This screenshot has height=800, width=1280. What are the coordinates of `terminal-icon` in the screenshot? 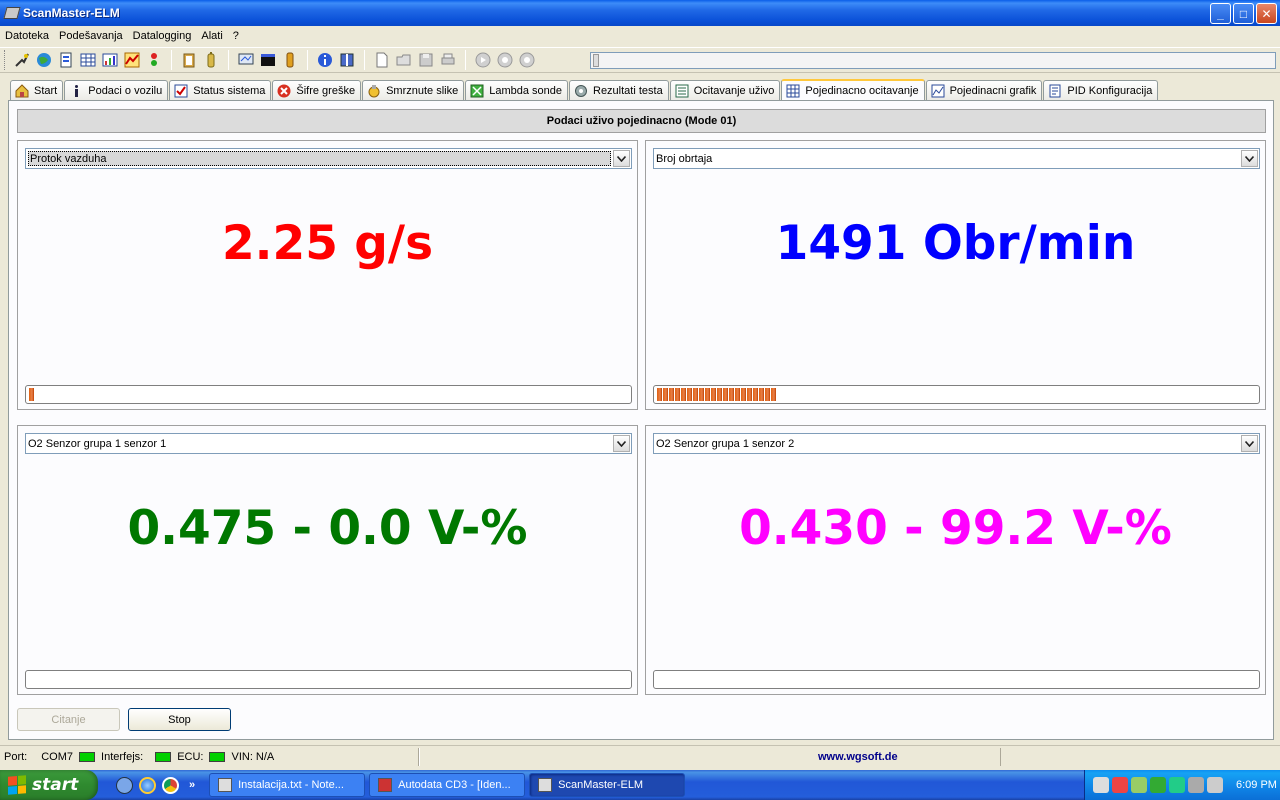 It's located at (268, 60).